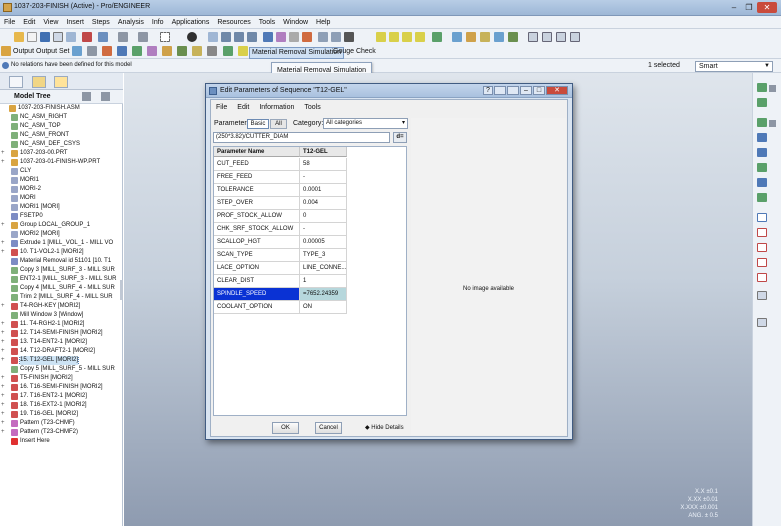 This screenshot has width=781, height=526. Describe the element at coordinates (526, 90) in the screenshot. I see `dialog-minimize-icon: –` at that location.